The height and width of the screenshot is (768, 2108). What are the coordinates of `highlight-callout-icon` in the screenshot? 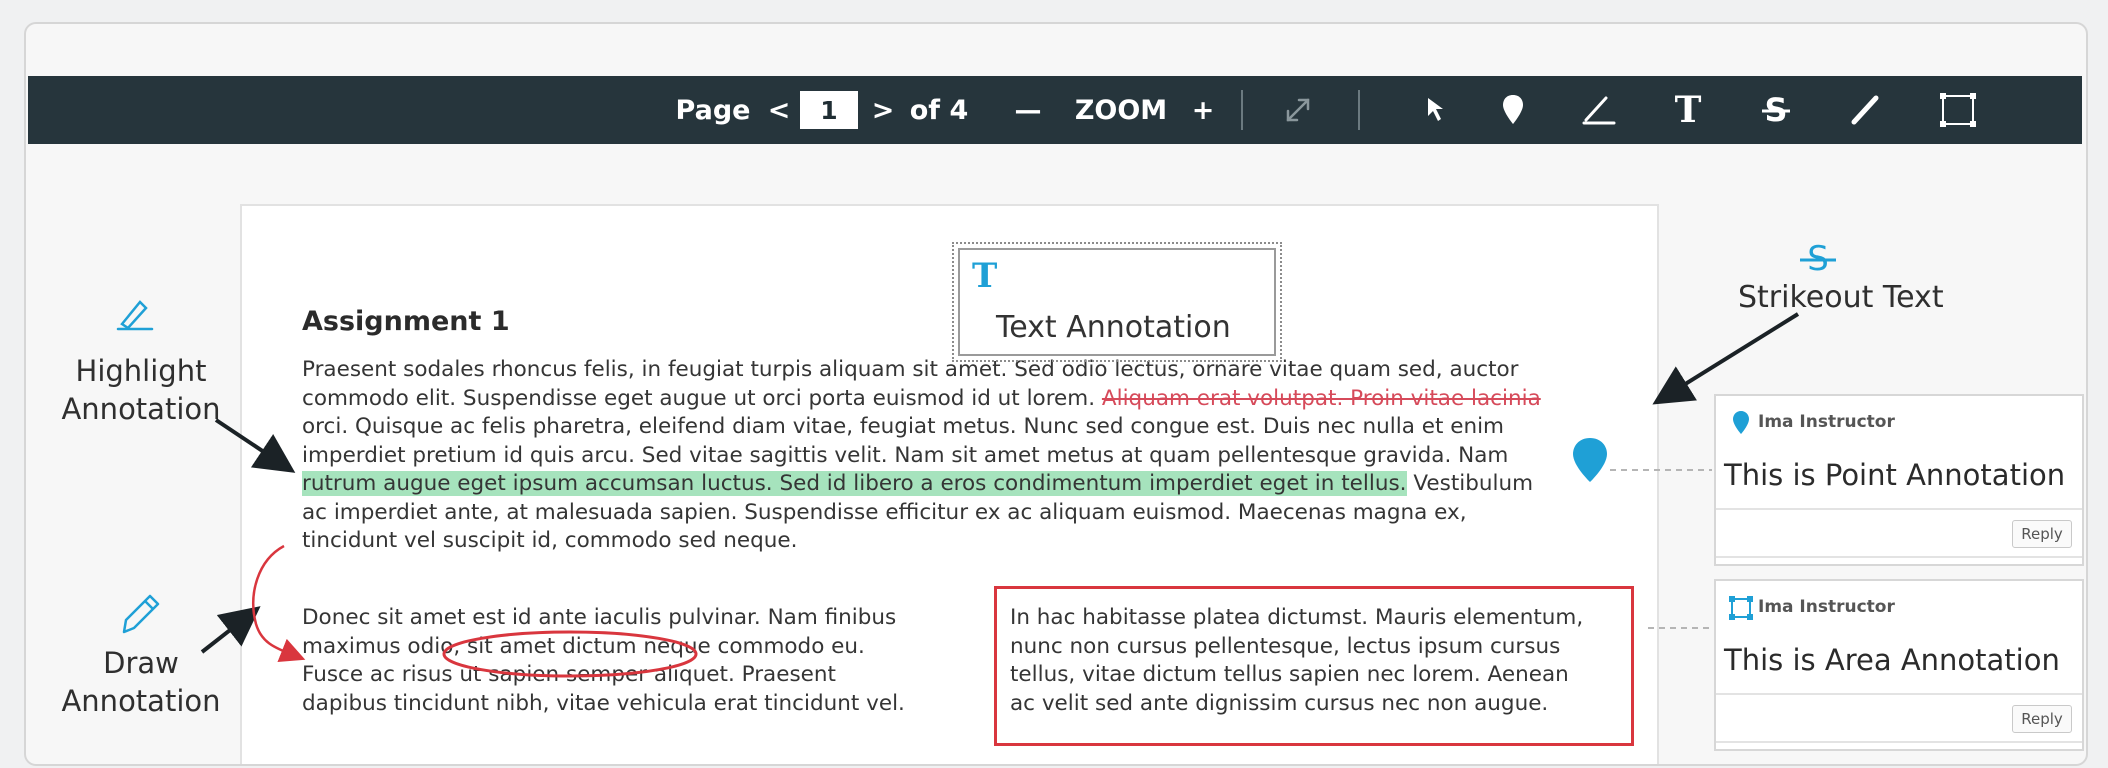 It's located at (135, 315).